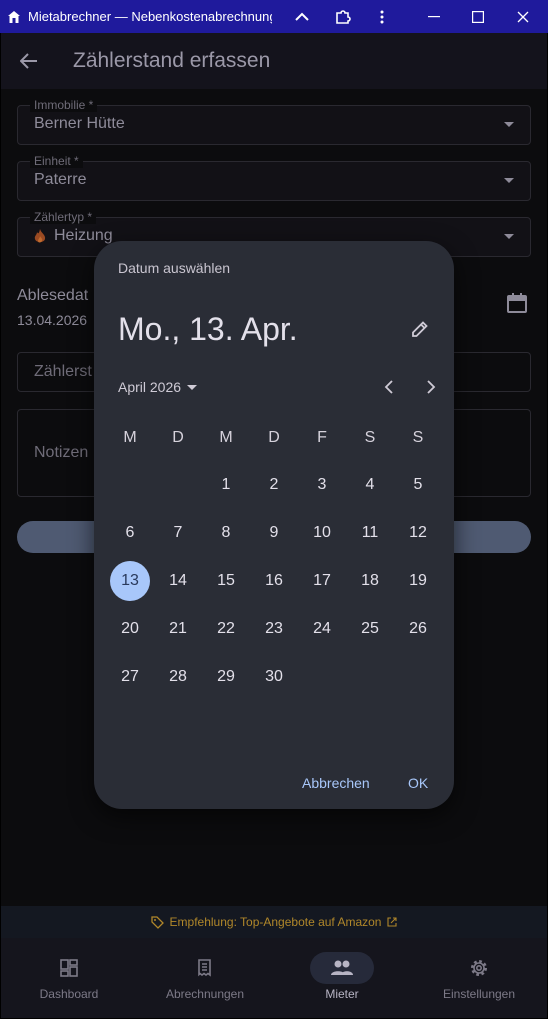  I want to click on chevron-right-icon, so click(431, 387).